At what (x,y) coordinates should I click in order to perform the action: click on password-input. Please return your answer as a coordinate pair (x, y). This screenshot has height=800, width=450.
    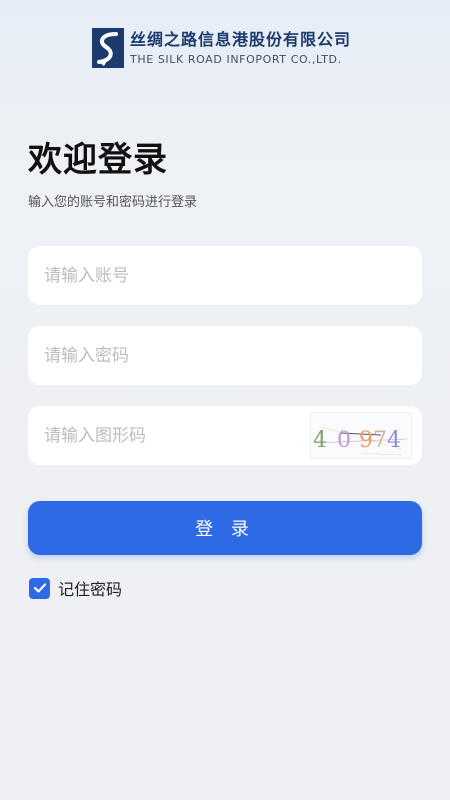
    Looking at the image, I should click on (166, 355).